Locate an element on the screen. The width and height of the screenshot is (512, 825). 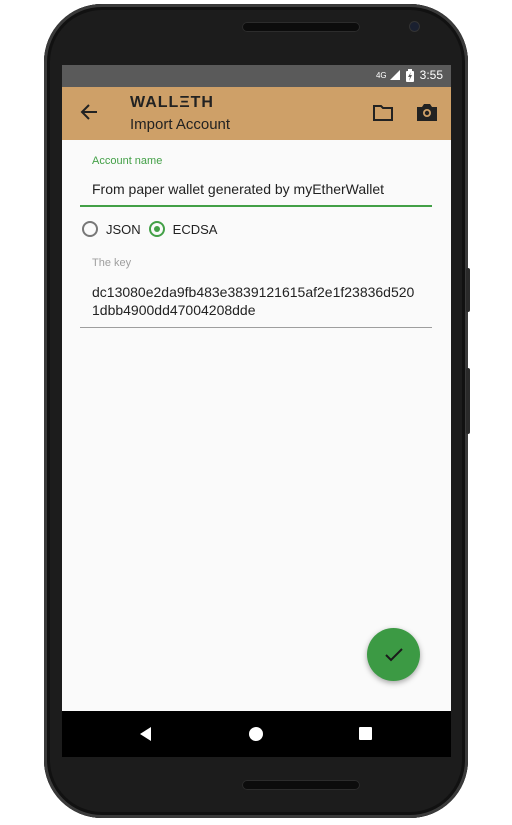
network-type: 4G is located at coordinates (381, 75).